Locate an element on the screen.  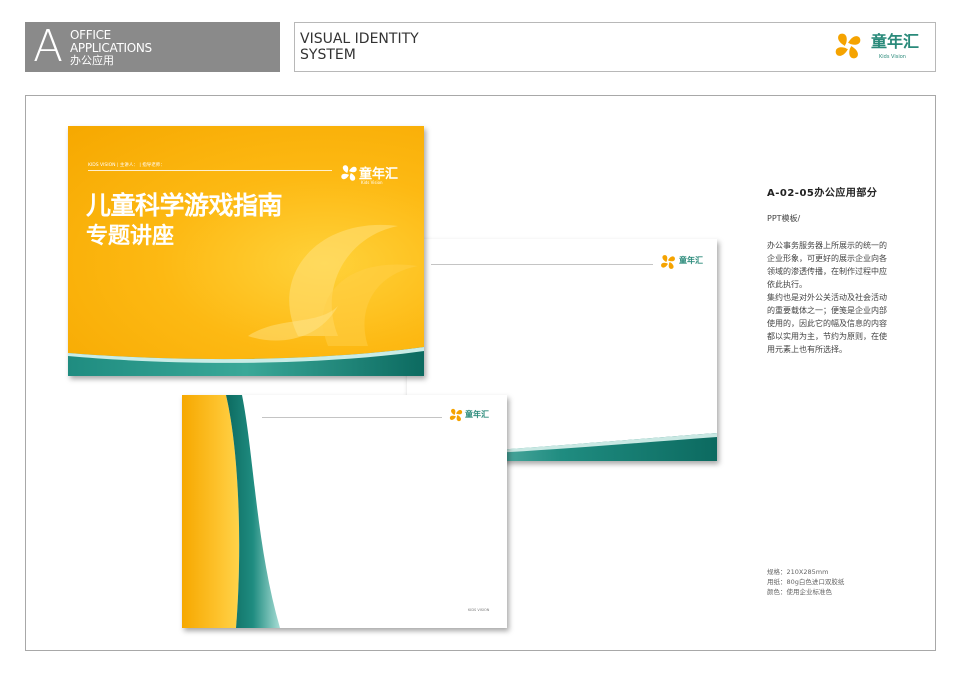
spec-color: 颜色：使用企业标准色 is located at coordinates (799, 592).